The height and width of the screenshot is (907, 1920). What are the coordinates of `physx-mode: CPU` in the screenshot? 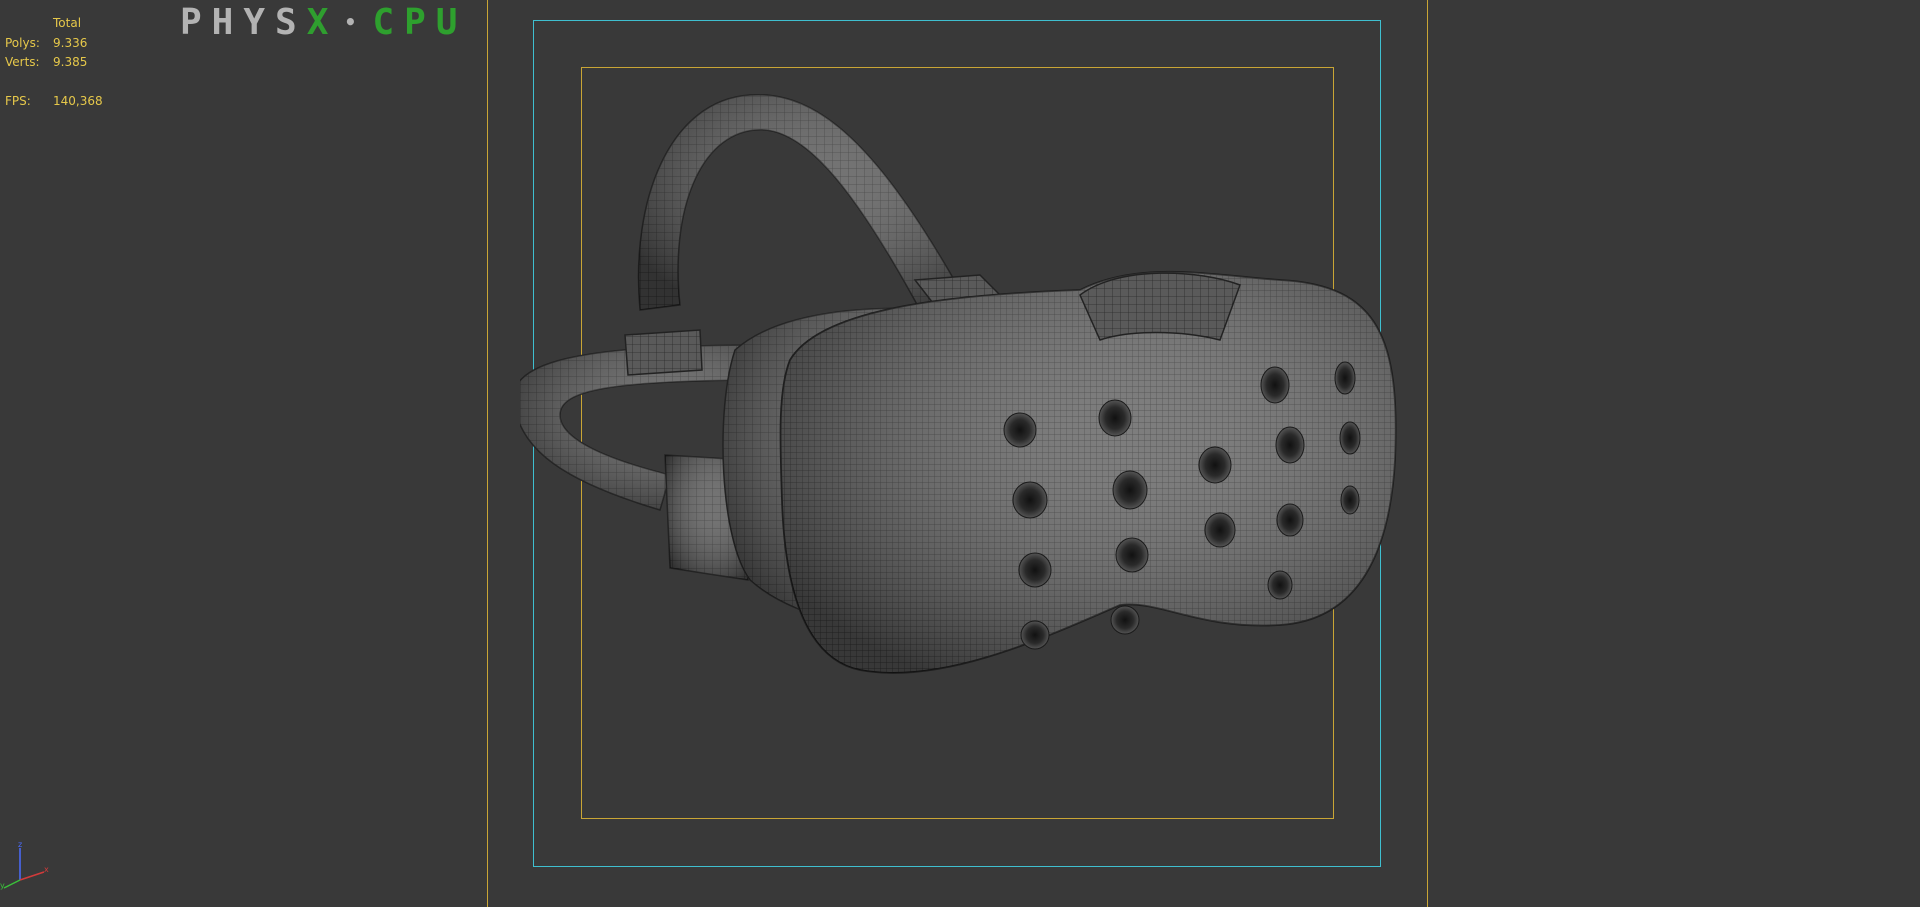 It's located at (420, 22).